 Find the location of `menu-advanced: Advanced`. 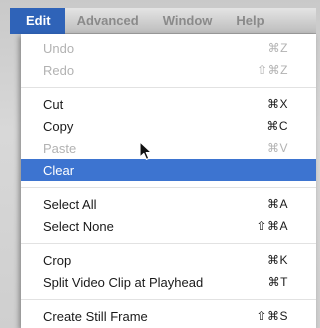

menu-advanced: Advanced is located at coordinates (108, 21).